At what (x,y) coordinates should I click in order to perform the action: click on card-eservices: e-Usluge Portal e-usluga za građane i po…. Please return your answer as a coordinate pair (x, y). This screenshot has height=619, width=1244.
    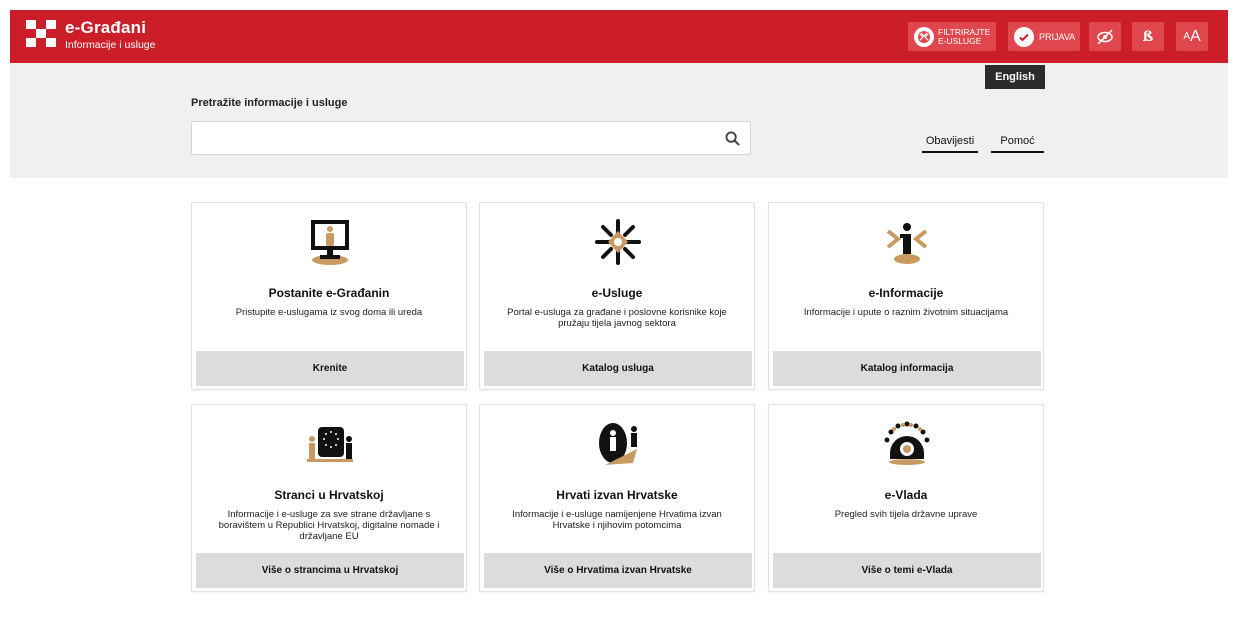
    Looking at the image, I should click on (617, 296).